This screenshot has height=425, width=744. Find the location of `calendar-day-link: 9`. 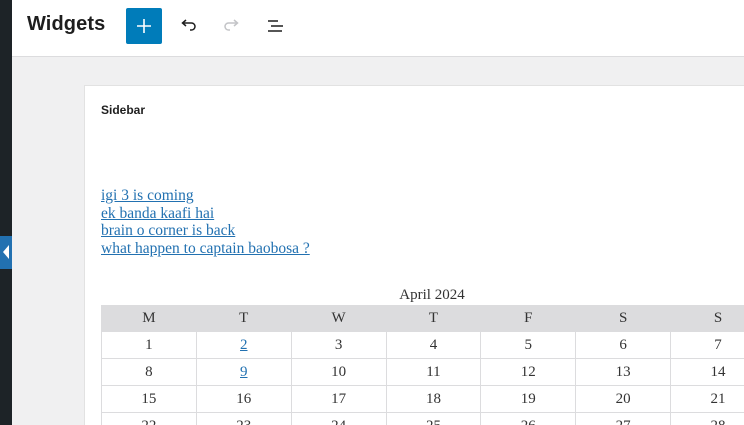

calendar-day-link: 9 is located at coordinates (244, 372).